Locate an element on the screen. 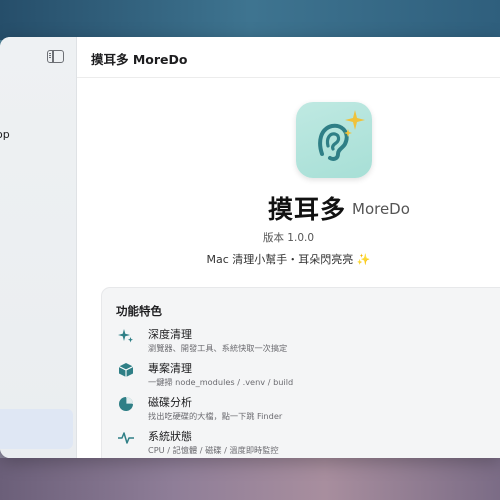 The height and width of the screenshot is (500, 500). waveform-icon is located at coordinates (126, 438).